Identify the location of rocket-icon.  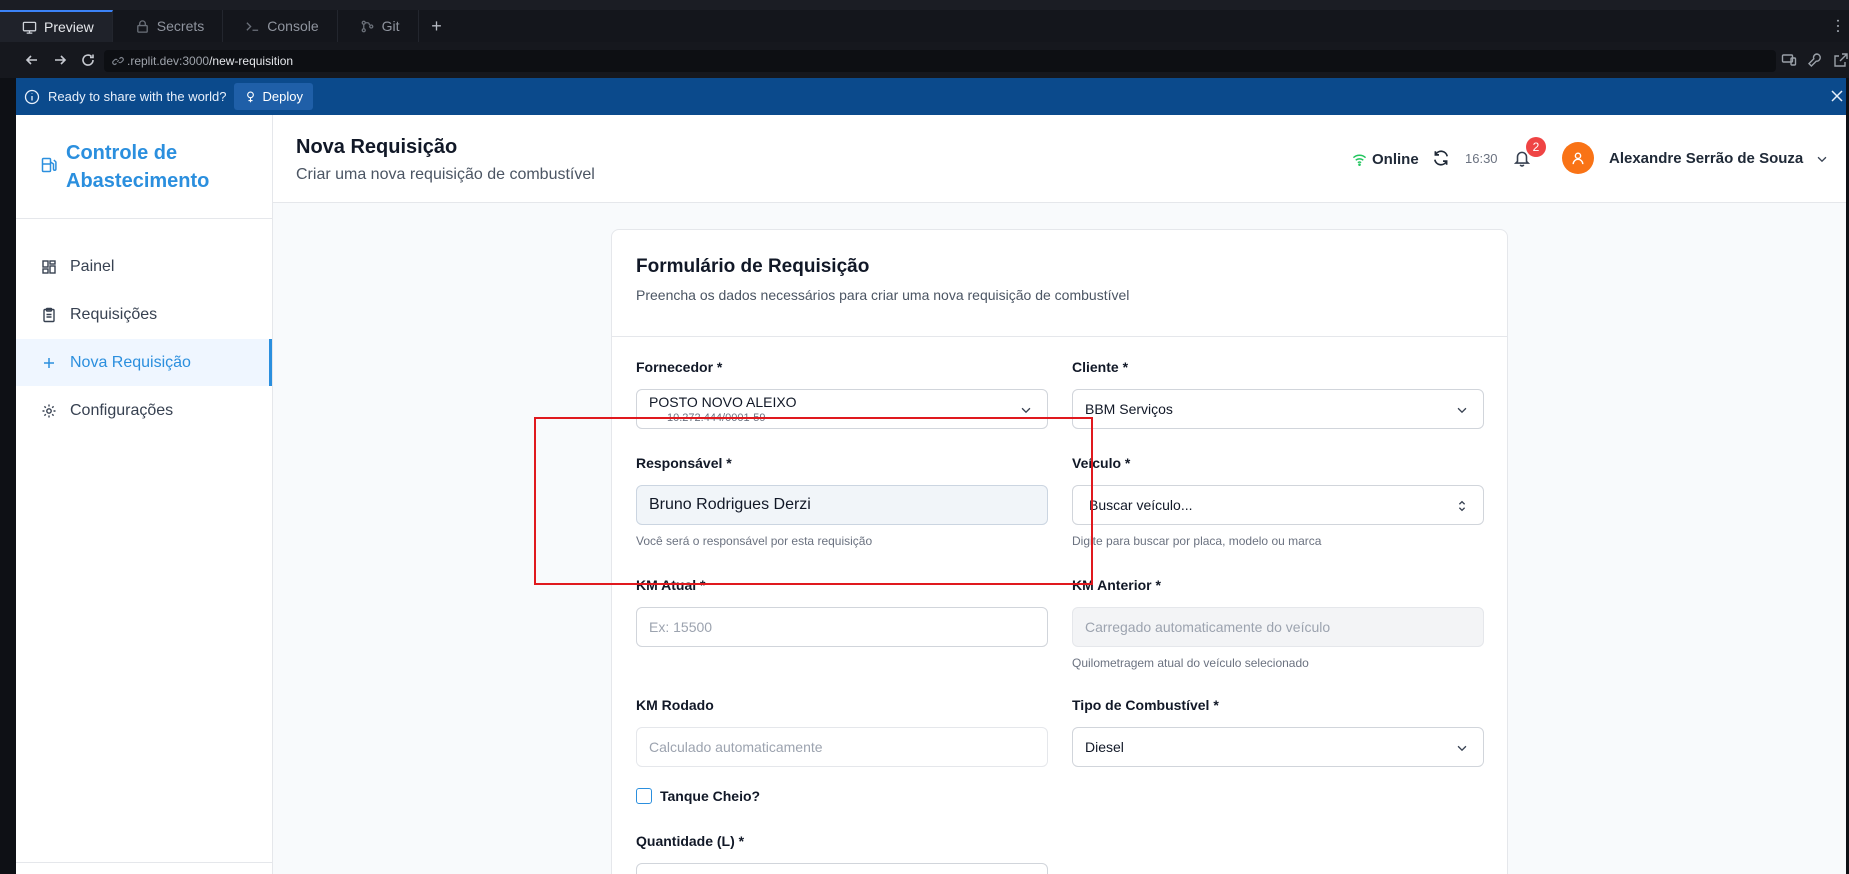
(251, 97).